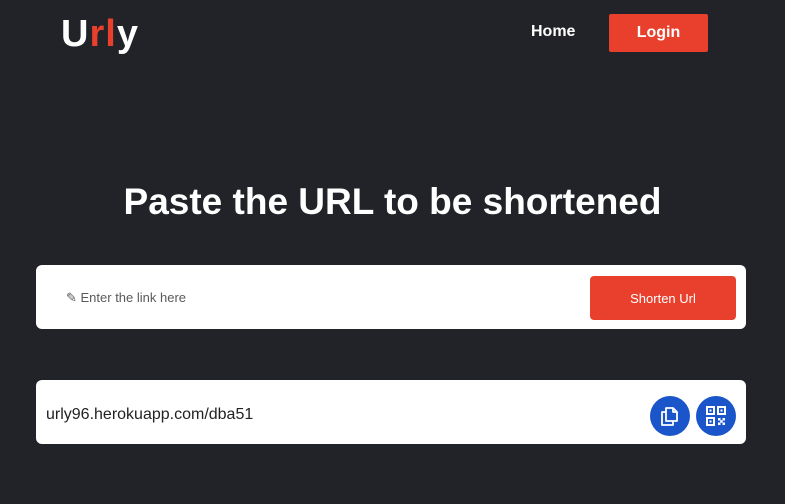 The width and height of the screenshot is (785, 504). Describe the element at coordinates (658, 33) in the screenshot. I see `login-button: Login` at that location.